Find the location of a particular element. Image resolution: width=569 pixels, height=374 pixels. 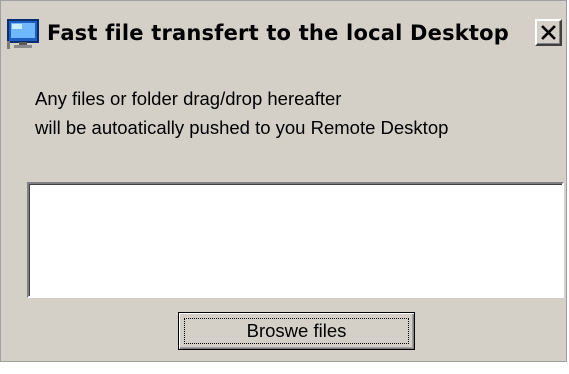

close-button is located at coordinates (548, 32).